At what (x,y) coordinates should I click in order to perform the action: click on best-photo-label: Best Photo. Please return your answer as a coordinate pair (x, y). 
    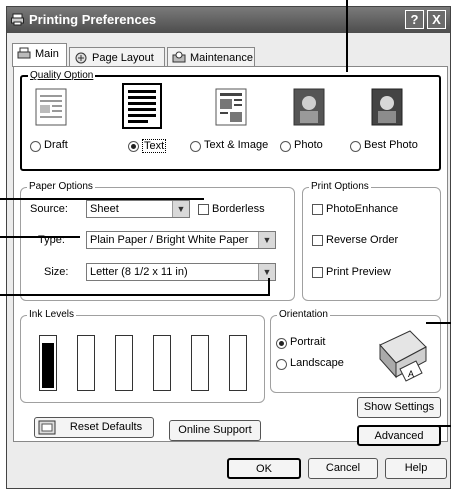
    Looking at the image, I should click on (391, 145).